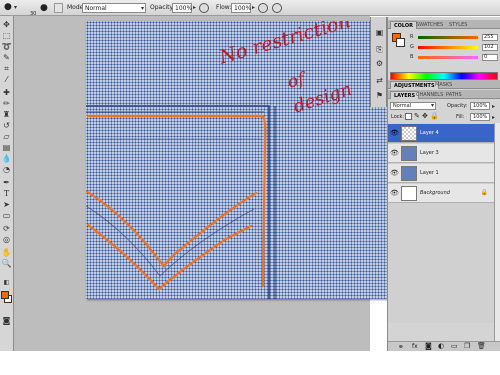 Image resolution: width=500 pixels, height=375 pixels. What do you see at coordinates (6, 229) in the screenshot?
I see `3d-rotate-tool-icon: ⟳` at bounding box center [6, 229].